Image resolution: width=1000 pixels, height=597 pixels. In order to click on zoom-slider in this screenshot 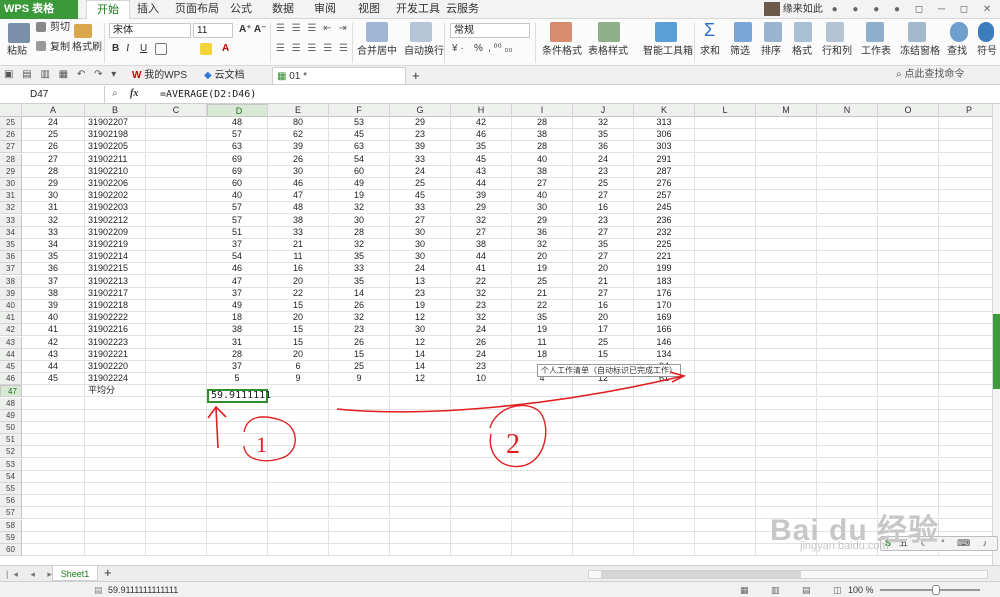, I will do `click(930, 590)`.